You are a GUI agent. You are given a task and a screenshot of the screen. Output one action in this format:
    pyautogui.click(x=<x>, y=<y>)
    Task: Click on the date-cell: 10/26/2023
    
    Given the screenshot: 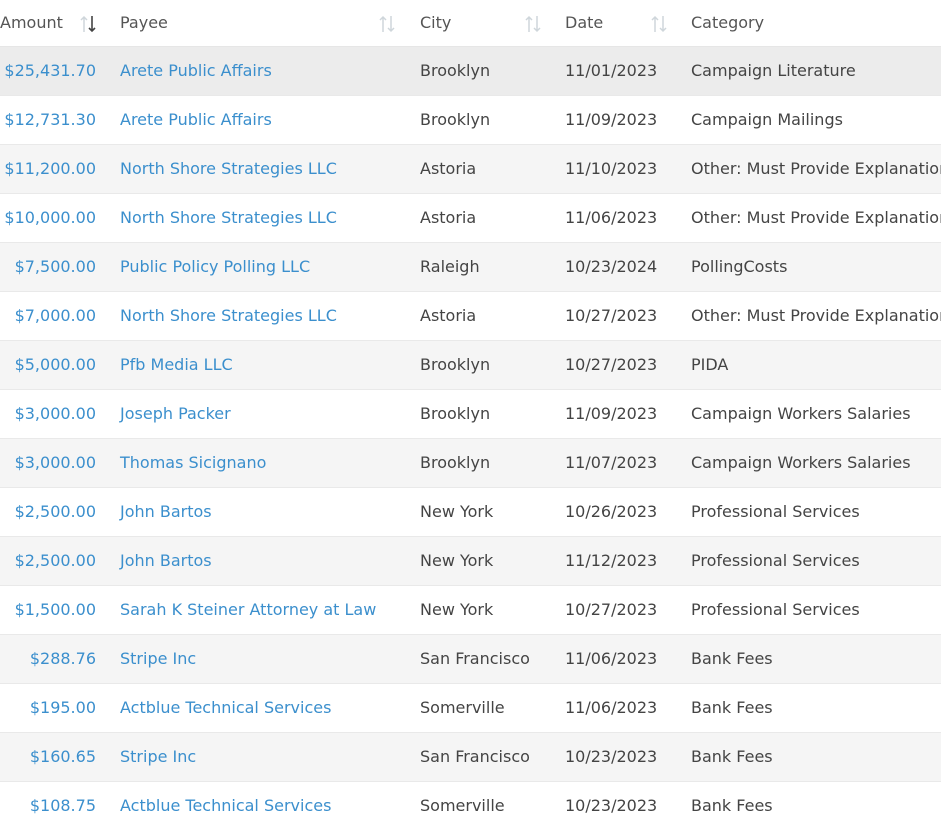 What is the action you would take?
    pyautogui.click(x=611, y=511)
    